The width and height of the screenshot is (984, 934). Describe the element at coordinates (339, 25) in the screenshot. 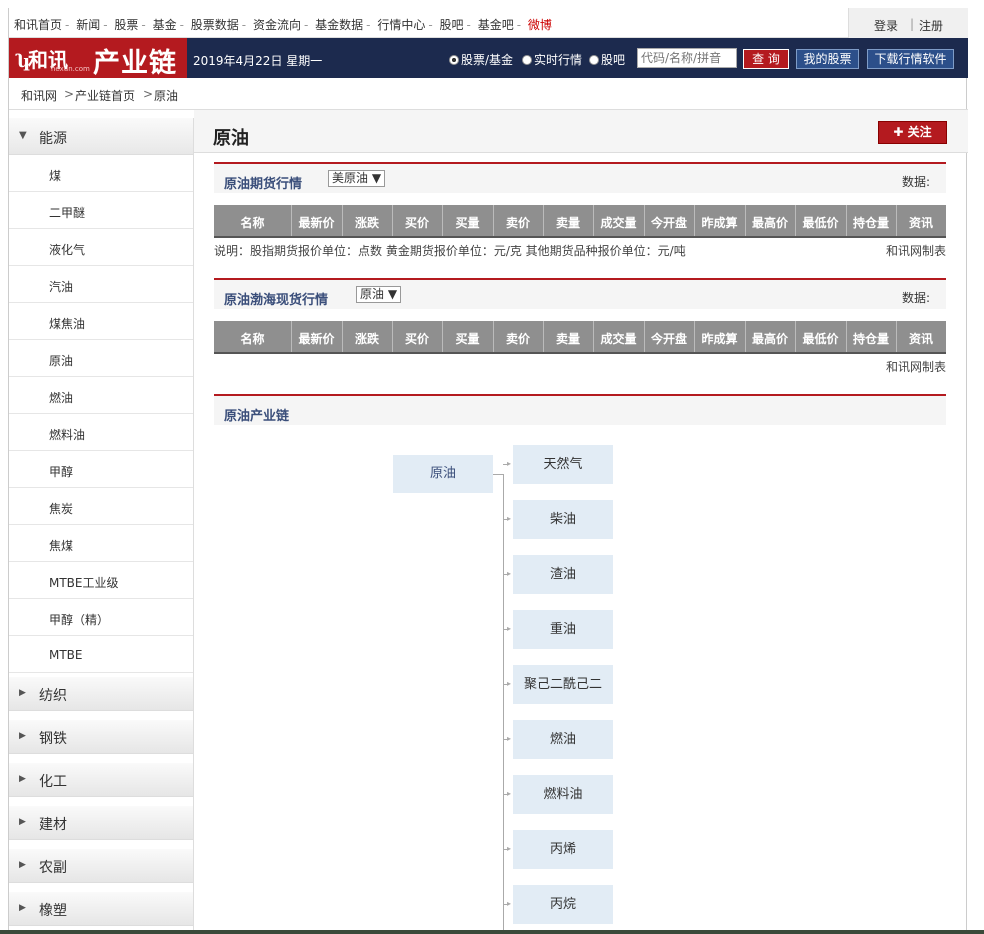

I see `nav-link-fund-data: 基金数据` at that location.